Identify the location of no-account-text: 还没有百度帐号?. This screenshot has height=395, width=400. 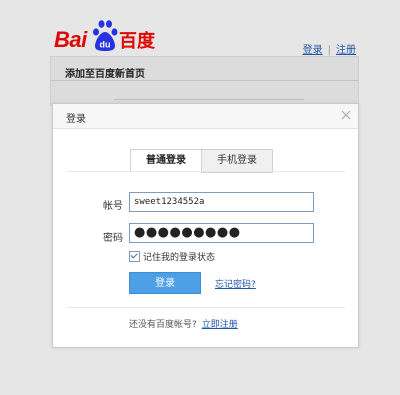
(163, 325).